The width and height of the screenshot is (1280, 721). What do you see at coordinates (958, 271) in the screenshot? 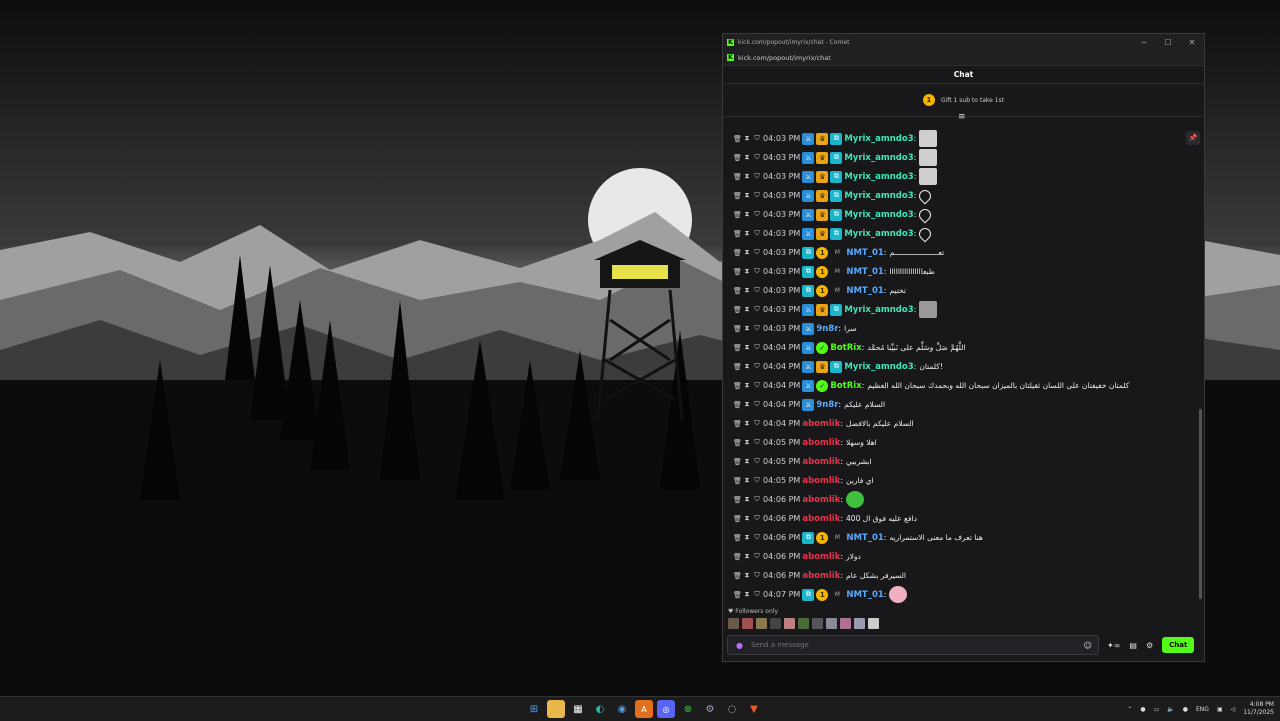
I see `chat-message: 🗑 ⧗ ⛉ 04:03 PM ⧉ 1 M NMT_01: طبعاااااااااااااااا` at bounding box center [958, 271].